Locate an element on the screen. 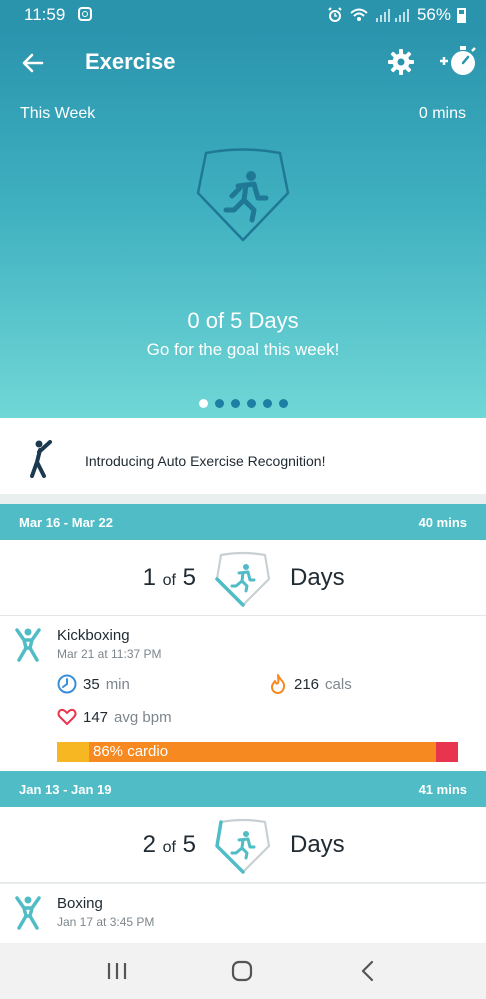  activity-card: Boxing Jan 17 at 3:45 PM is located at coordinates (243, 913).